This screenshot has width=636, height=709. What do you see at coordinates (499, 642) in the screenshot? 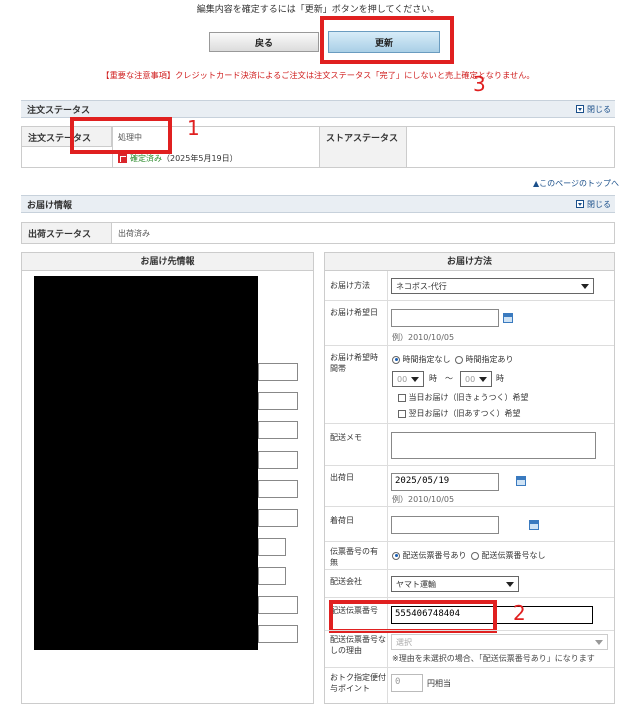
I see `no-slip-reason-select: 選択` at bounding box center [499, 642].